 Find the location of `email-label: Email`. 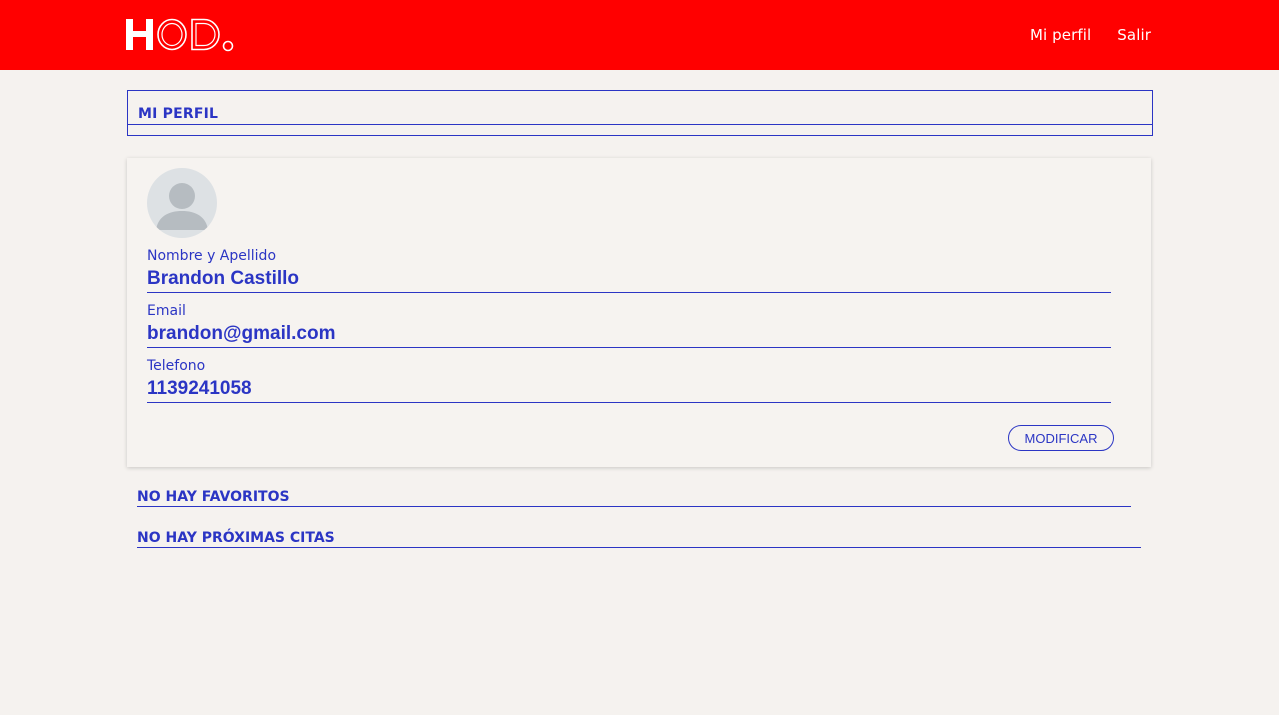

email-label: Email is located at coordinates (166, 311).